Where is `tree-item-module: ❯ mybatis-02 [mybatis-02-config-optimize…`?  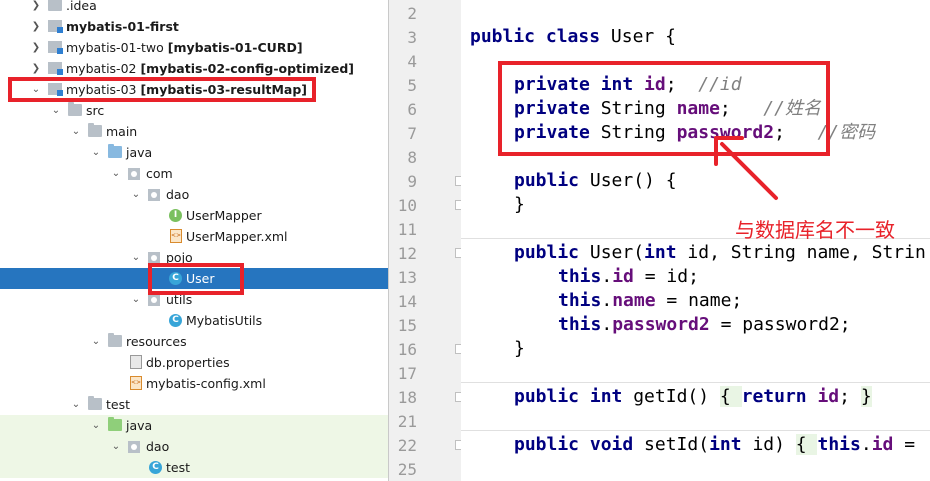
tree-item-module: ❯ mybatis-02 [mybatis-02-config-optimize… is located at coordinates (194, 68).